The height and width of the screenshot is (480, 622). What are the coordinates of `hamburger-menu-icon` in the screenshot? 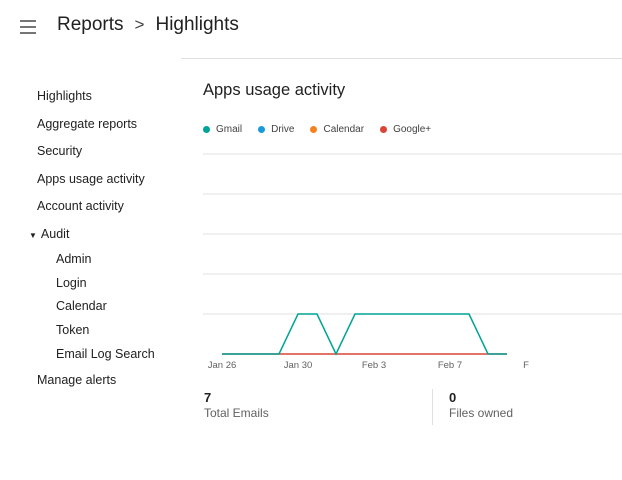 It's located at (28, 27).